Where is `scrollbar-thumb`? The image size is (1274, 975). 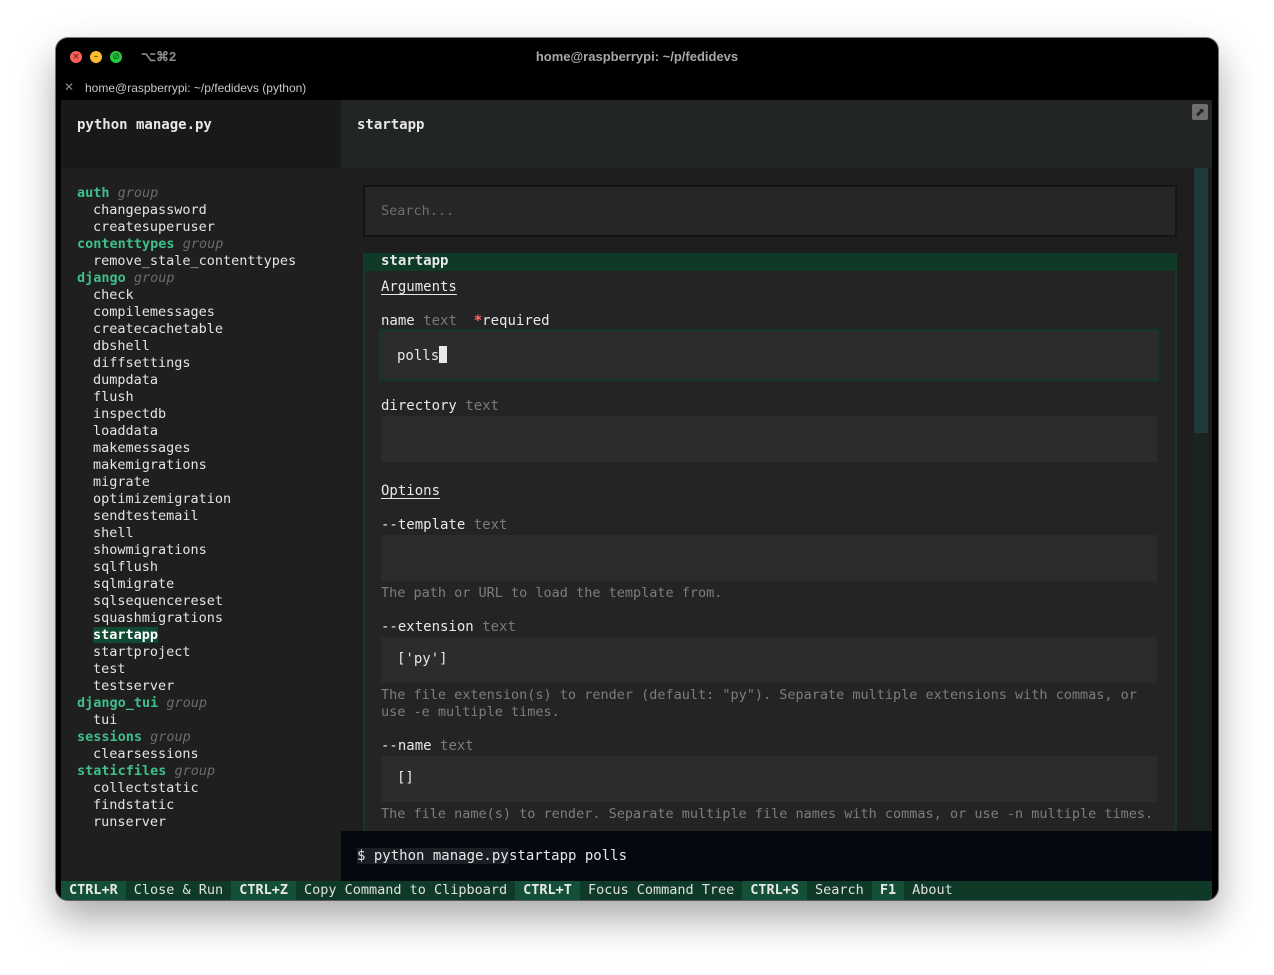
scrollbar-thumb is located at coordinates (1201, 300).